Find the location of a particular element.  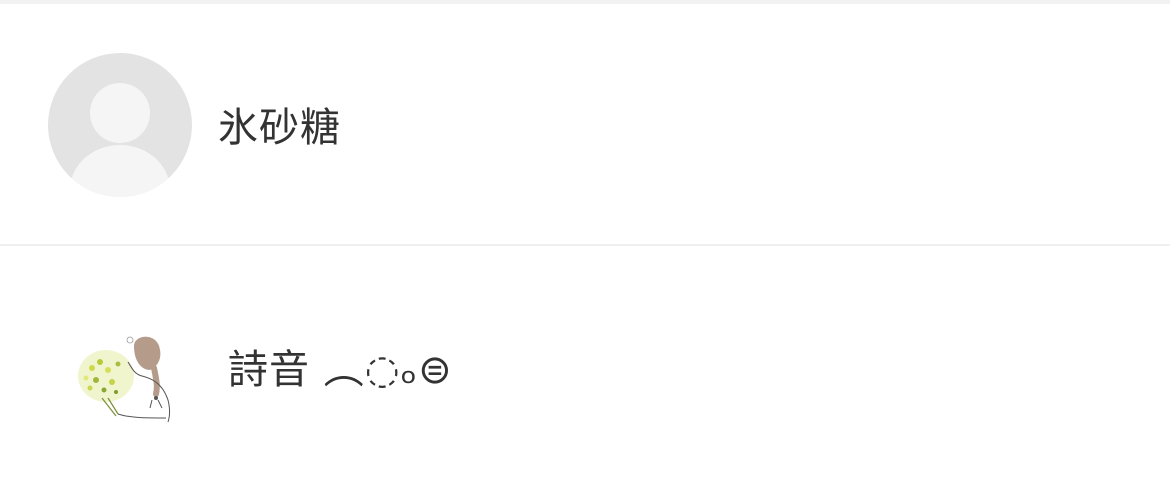

avatar-head-shape is located at coordinates (120, 113).